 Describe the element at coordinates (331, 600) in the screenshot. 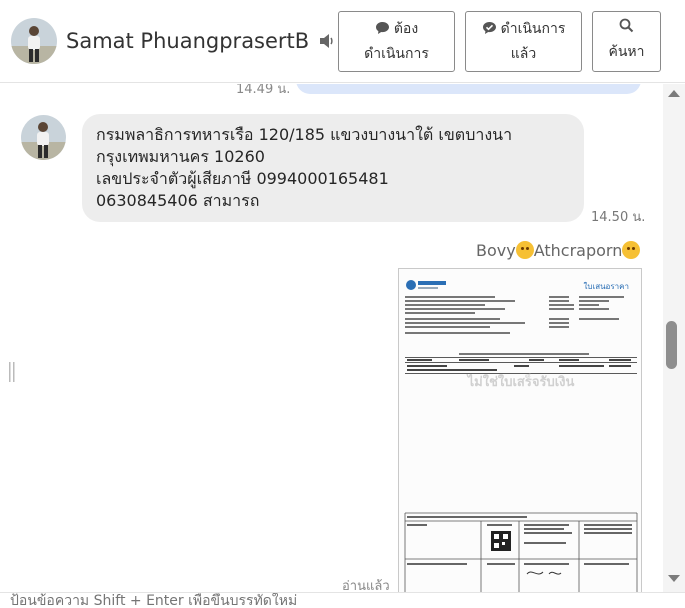

I see `message-input` at that location.